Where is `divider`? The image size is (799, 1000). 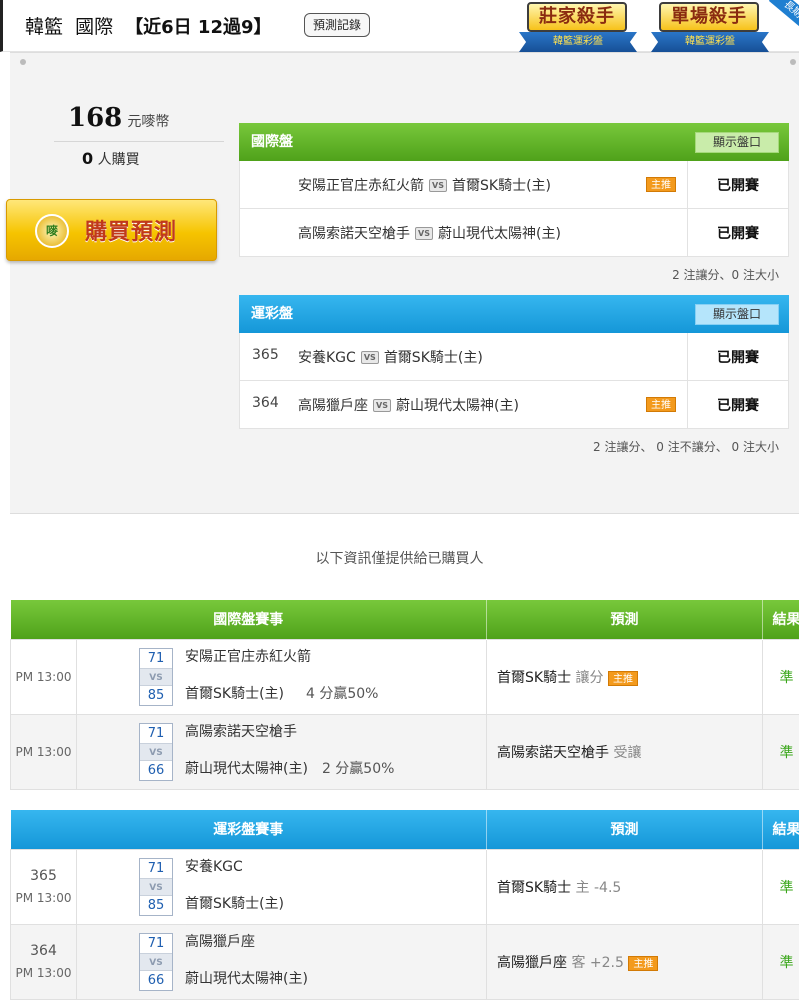 divider is located at coordinates (139, 141).